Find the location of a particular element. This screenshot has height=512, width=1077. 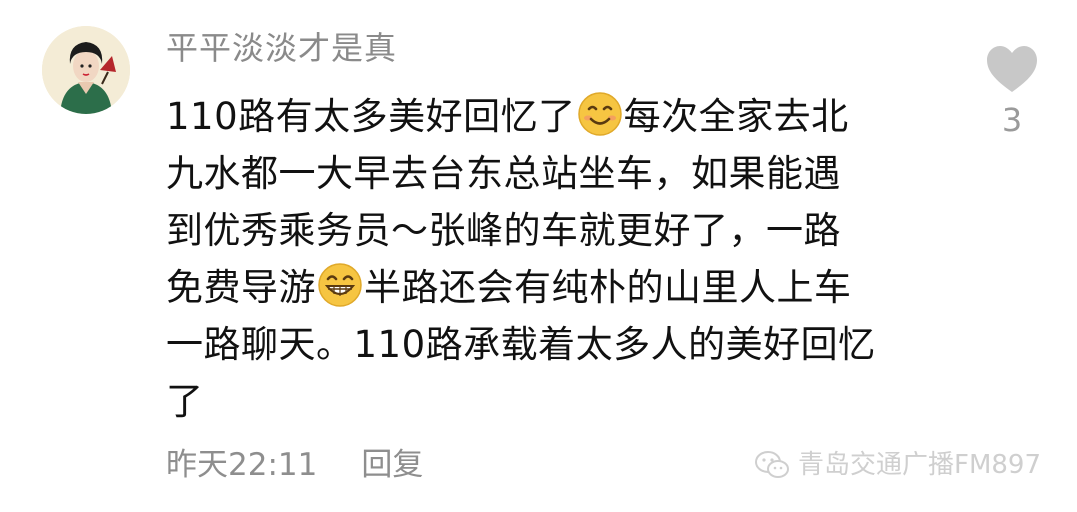

grinning-face-icon is located at coordinates (340, 285).